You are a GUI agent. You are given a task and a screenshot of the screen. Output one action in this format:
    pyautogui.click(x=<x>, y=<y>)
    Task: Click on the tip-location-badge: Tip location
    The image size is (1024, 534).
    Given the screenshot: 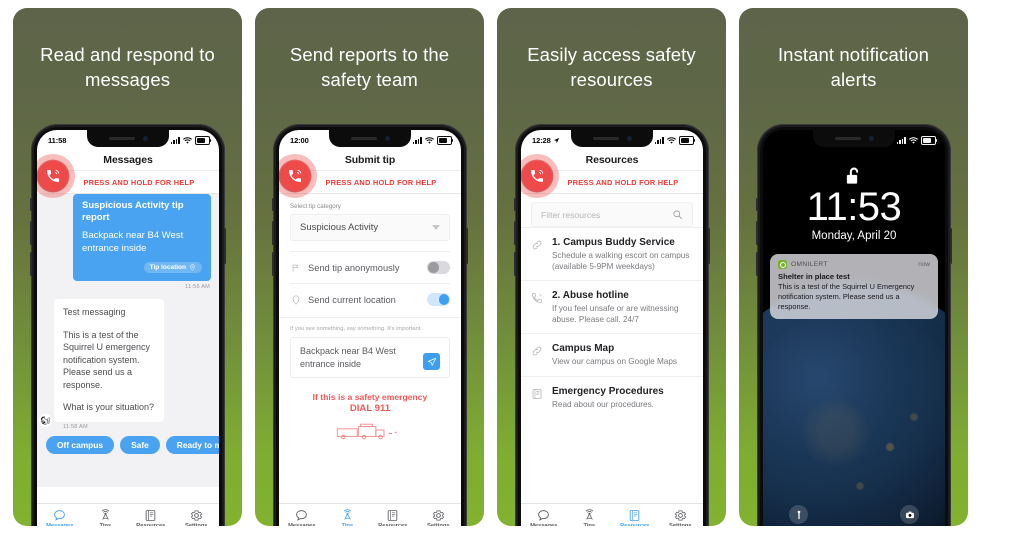 What is the action you would take?
    pyautogui.click(x=172, y=267)
    